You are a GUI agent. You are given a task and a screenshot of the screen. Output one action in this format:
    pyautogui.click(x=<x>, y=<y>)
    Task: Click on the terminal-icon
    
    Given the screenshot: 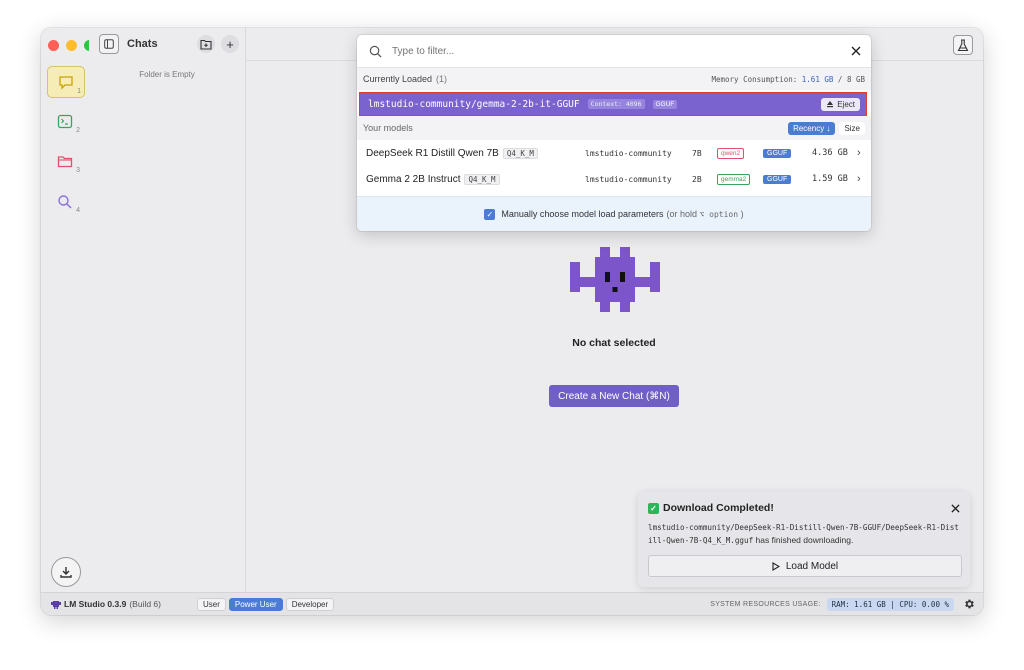 What is the action you would take?
    pyautogui.click(x=65, y=121)
    